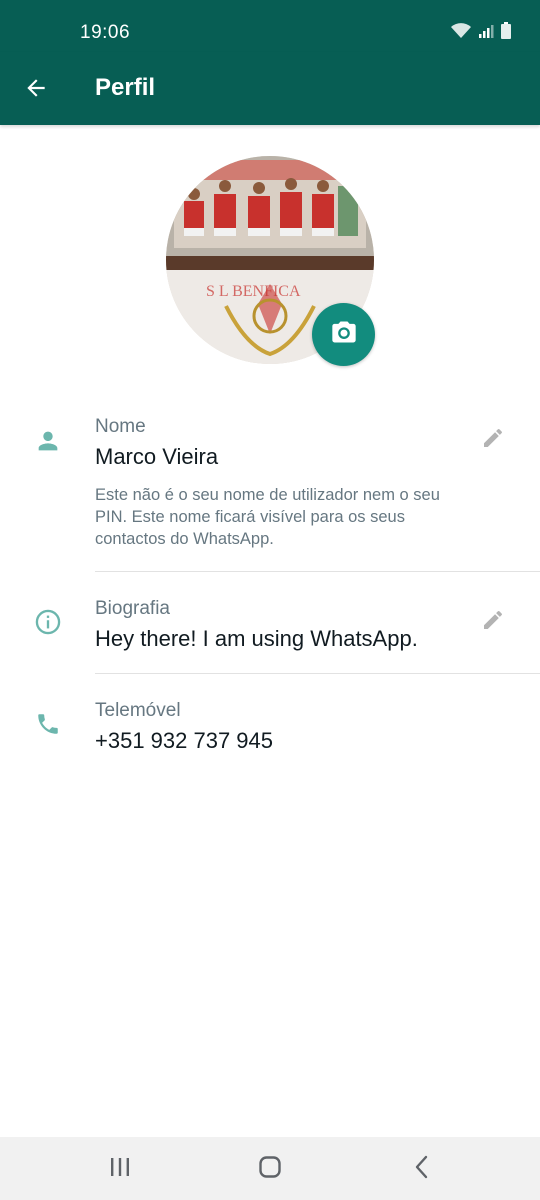 Image resolution: width=540 pixels, height=1200 pixels. I want to click on name-value: Marco Vieira, so click(157, 456).